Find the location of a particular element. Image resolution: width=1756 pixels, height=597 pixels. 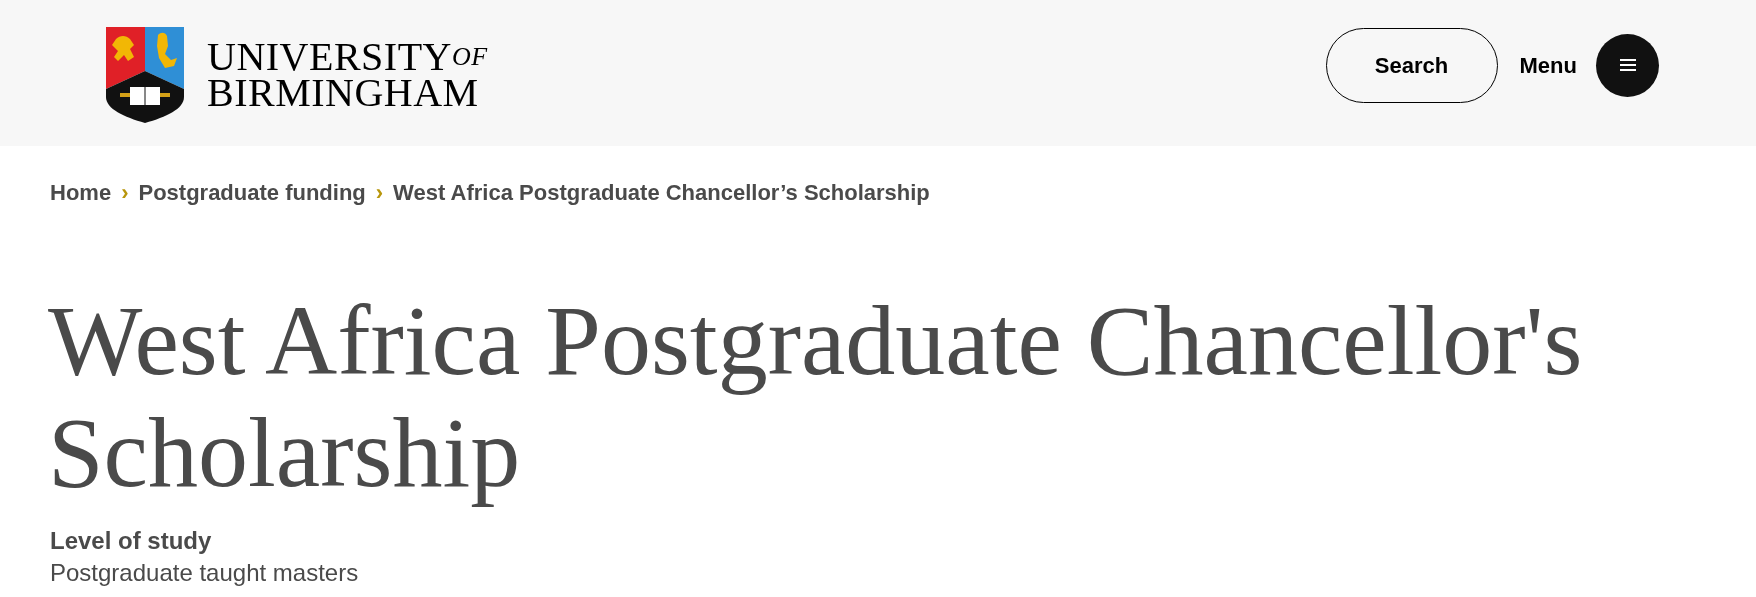

breadcrumb-link: Home is located at coordinates (81, 192).